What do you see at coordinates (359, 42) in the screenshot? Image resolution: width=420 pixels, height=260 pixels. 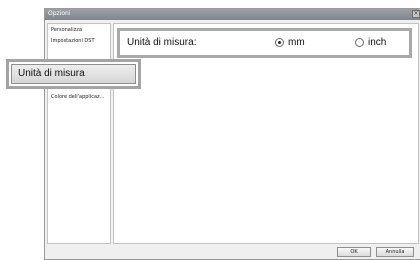 I see `radio-inch` at bounding box center [359, 42].